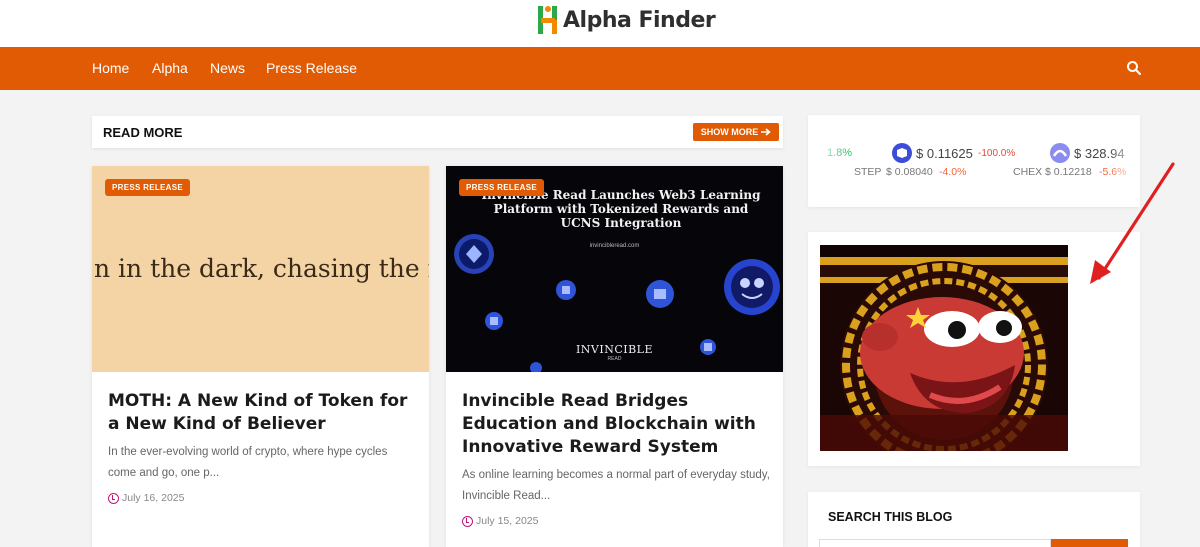  What do you see at coordinates (600, 68) in the screenshot?
I see `main-nav: Home Alpha News Press Release` at bounding box center [600, 68].